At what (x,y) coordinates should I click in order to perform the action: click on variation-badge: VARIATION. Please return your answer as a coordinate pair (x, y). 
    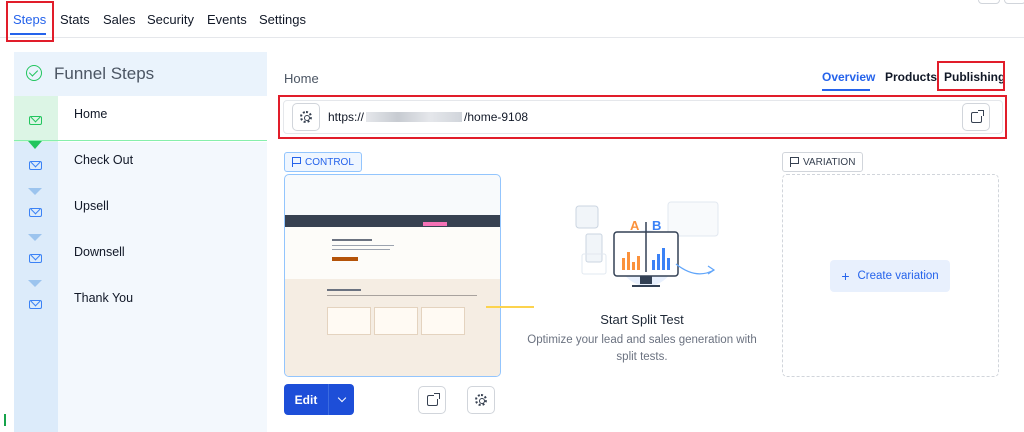
    Looking at the image, I should click on (823, 162).